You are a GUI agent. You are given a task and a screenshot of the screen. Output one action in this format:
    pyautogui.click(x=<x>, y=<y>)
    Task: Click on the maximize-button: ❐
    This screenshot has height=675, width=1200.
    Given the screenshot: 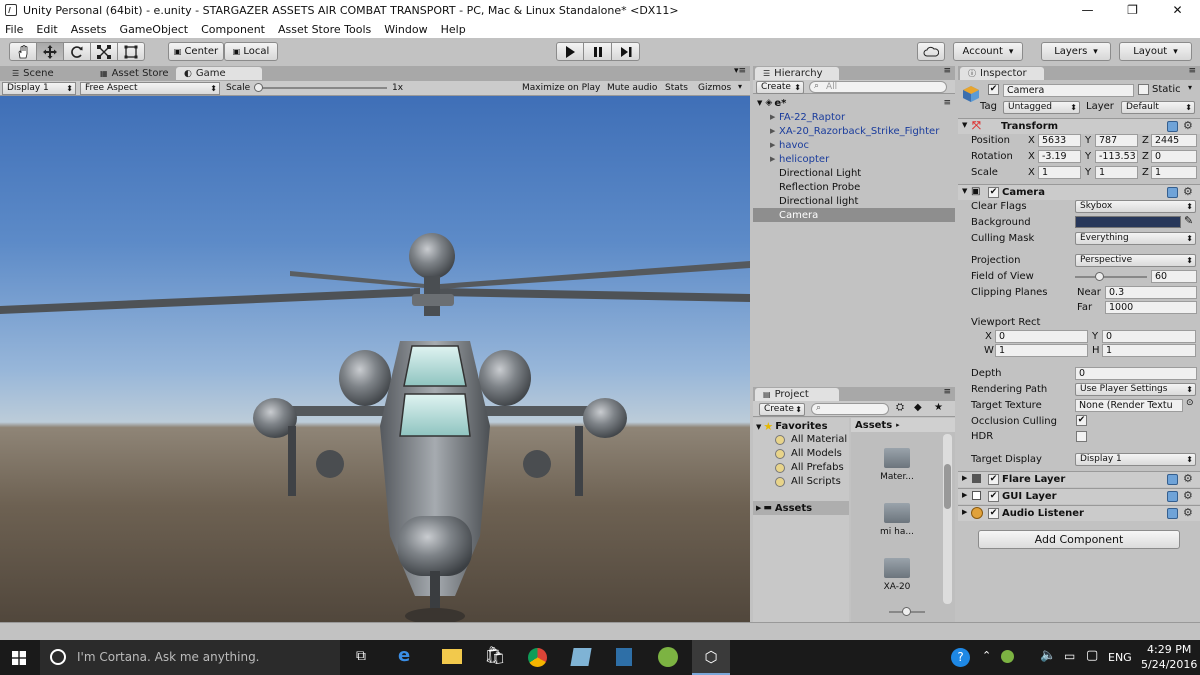 What is the action you would take?
    pyautogui.click(x=1132, y=10)
    